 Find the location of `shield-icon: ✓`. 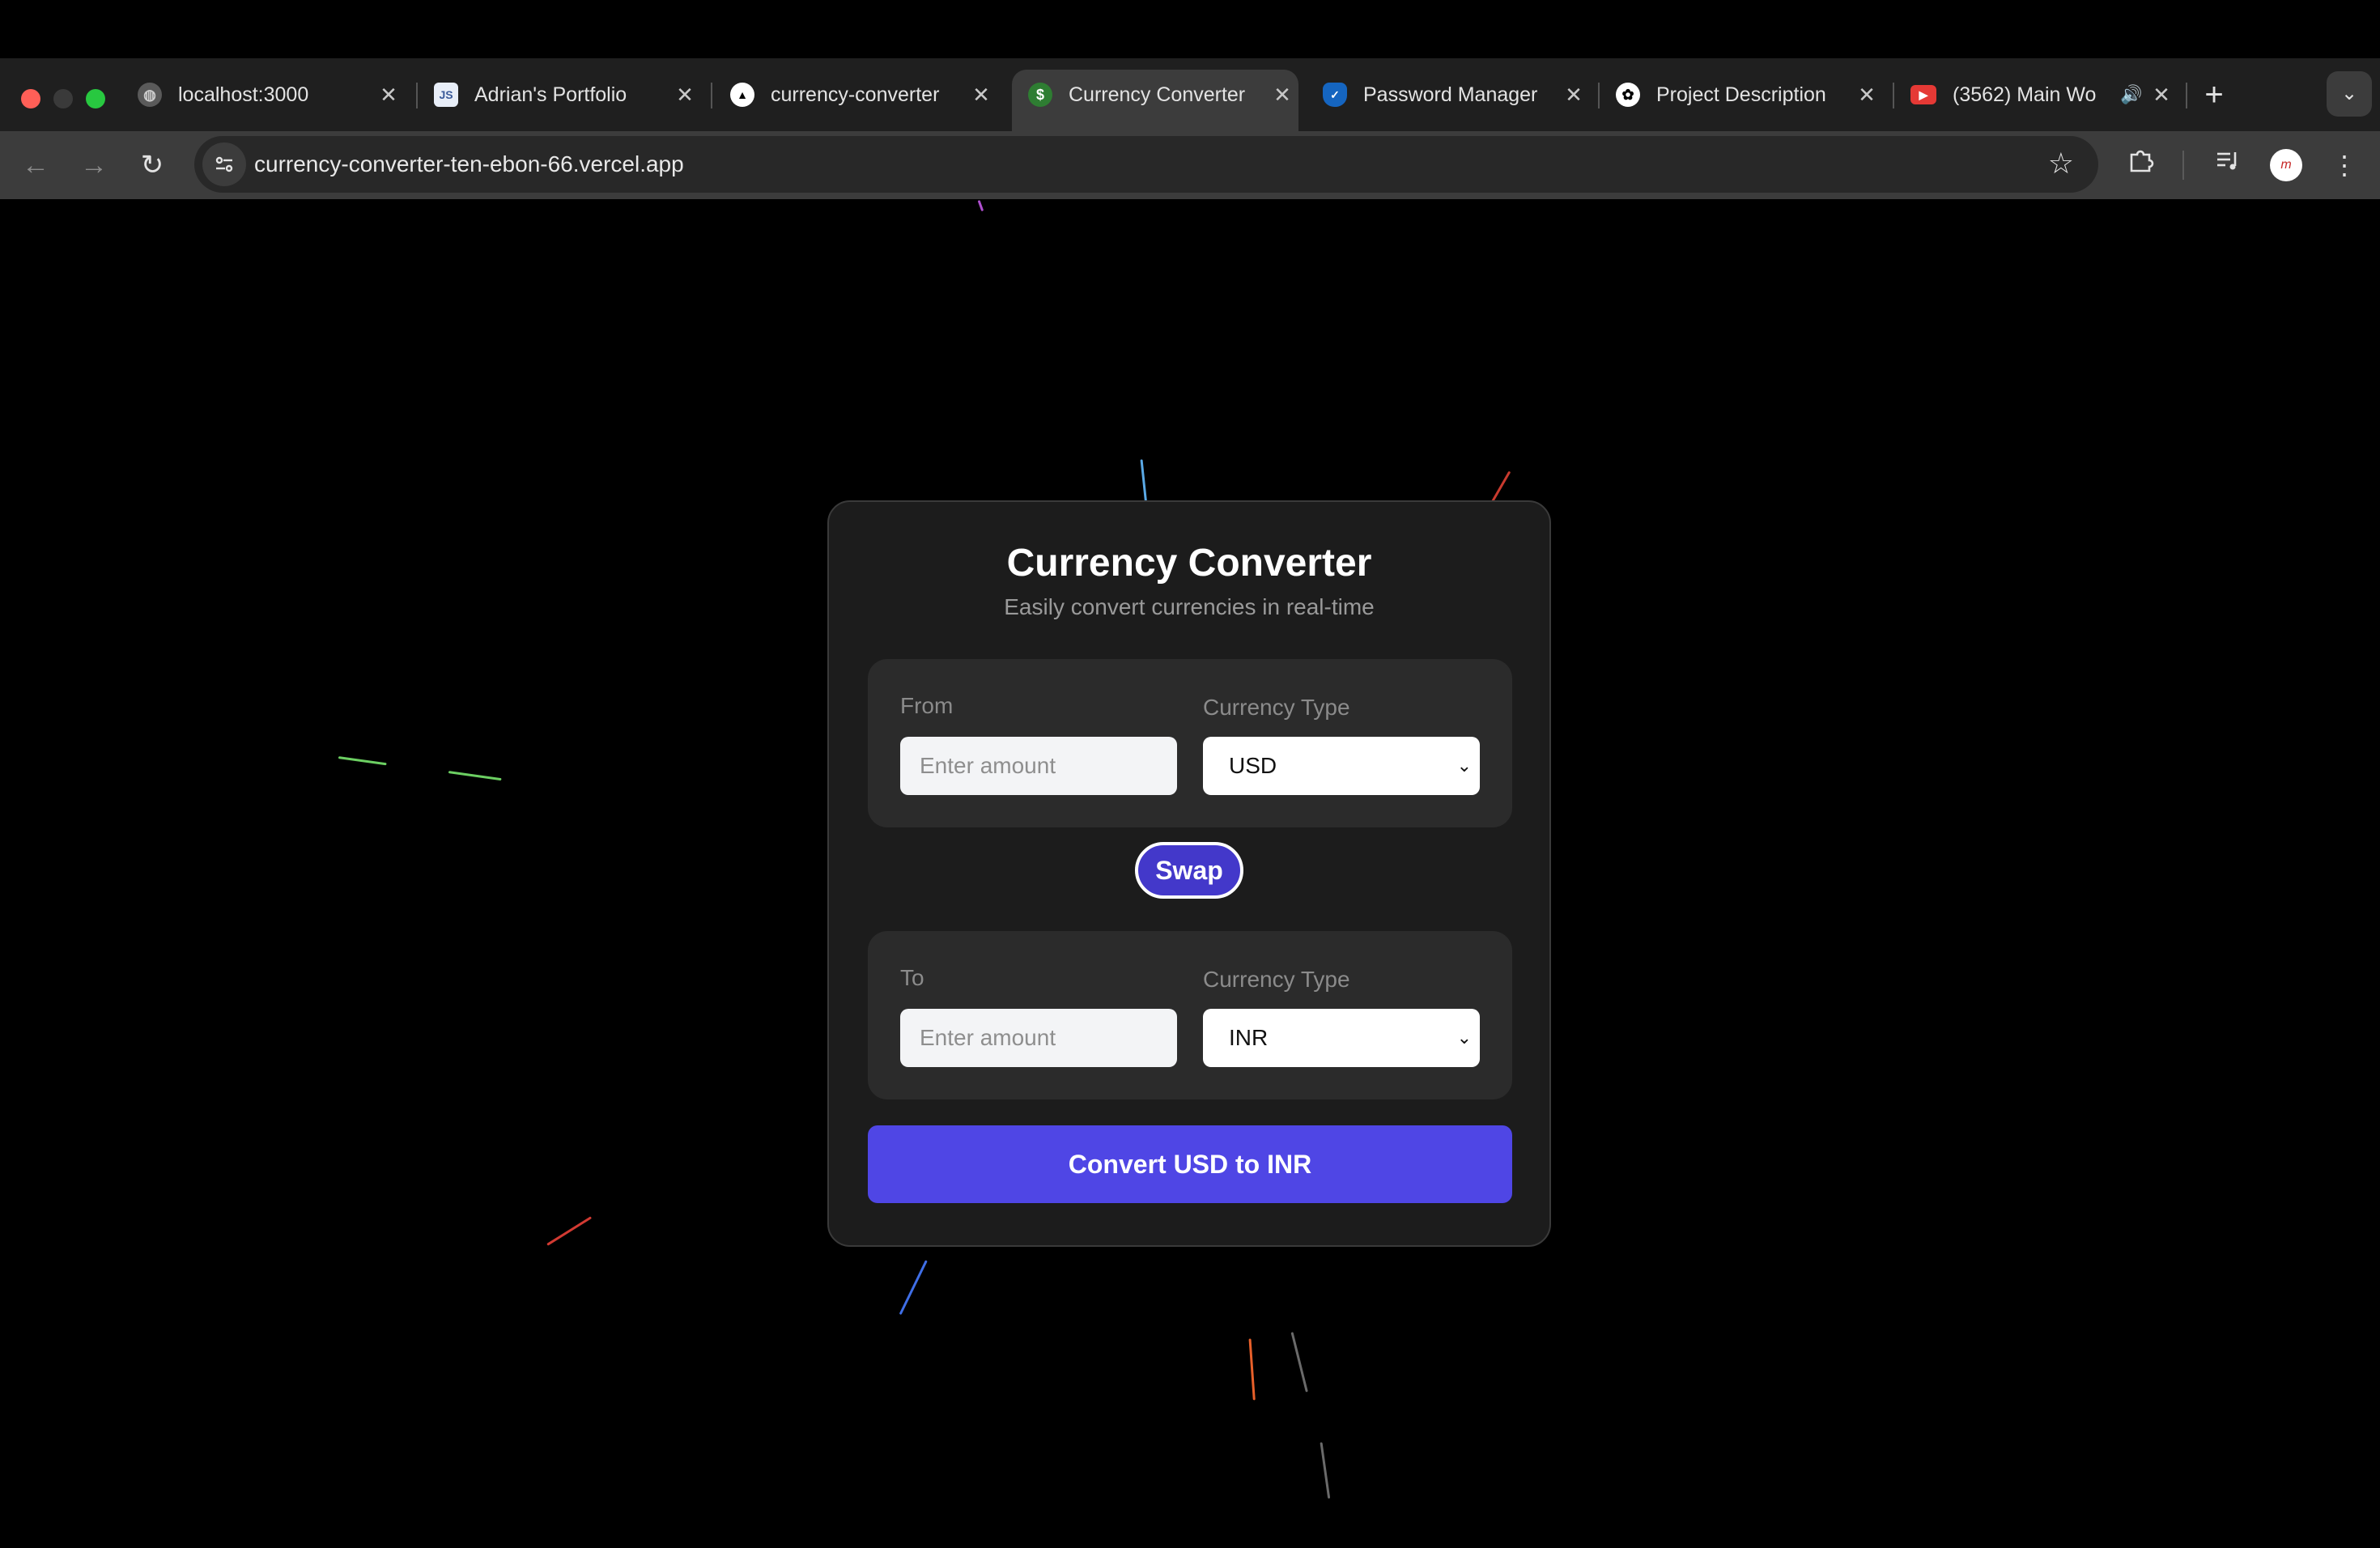

shield-icon: ✓ is located at coordinates (1335, 95).